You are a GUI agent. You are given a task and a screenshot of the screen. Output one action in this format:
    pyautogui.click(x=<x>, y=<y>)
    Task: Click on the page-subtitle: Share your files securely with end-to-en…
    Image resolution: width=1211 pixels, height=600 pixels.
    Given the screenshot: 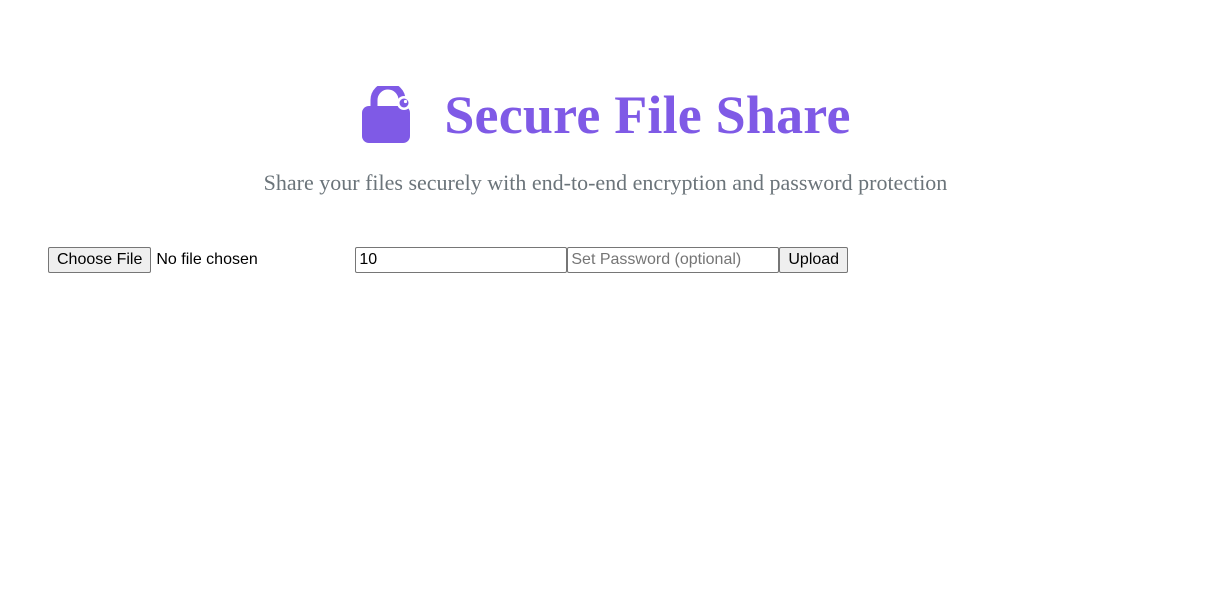 What is the action you would take?
    pyautogui.click(x=605, y=182)
    